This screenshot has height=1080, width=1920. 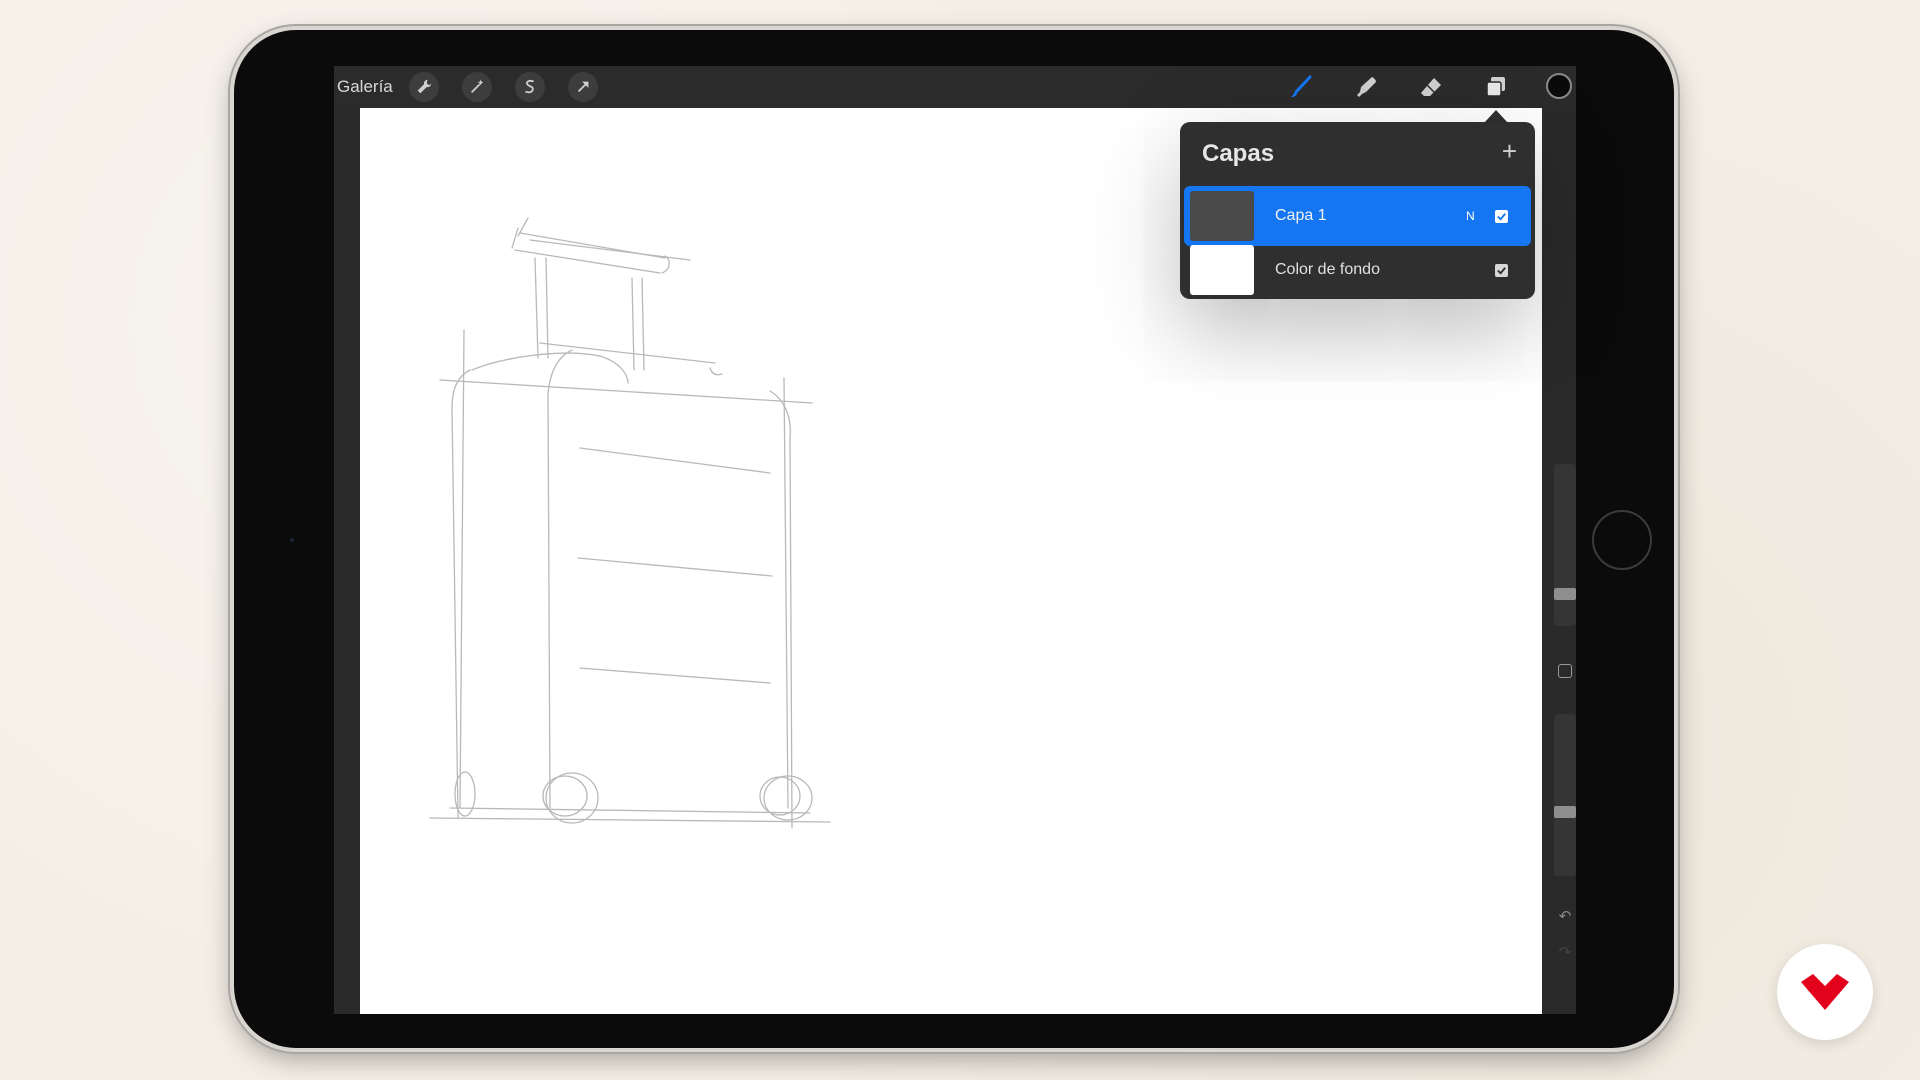 I want to click on domestika-logo-icon, so click(x=1825, y=992).